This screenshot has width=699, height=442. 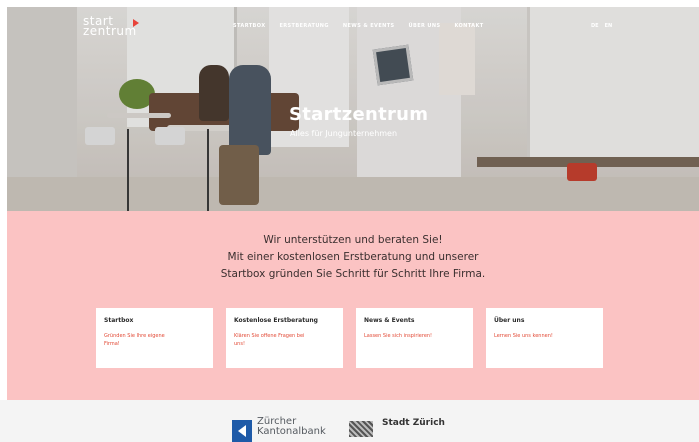 What do you see at coordinates (413, 423) in the screenshot?
I see `stadt-zuerich-logo-text: Stadt Zürich` at bounding box center [413, 423].